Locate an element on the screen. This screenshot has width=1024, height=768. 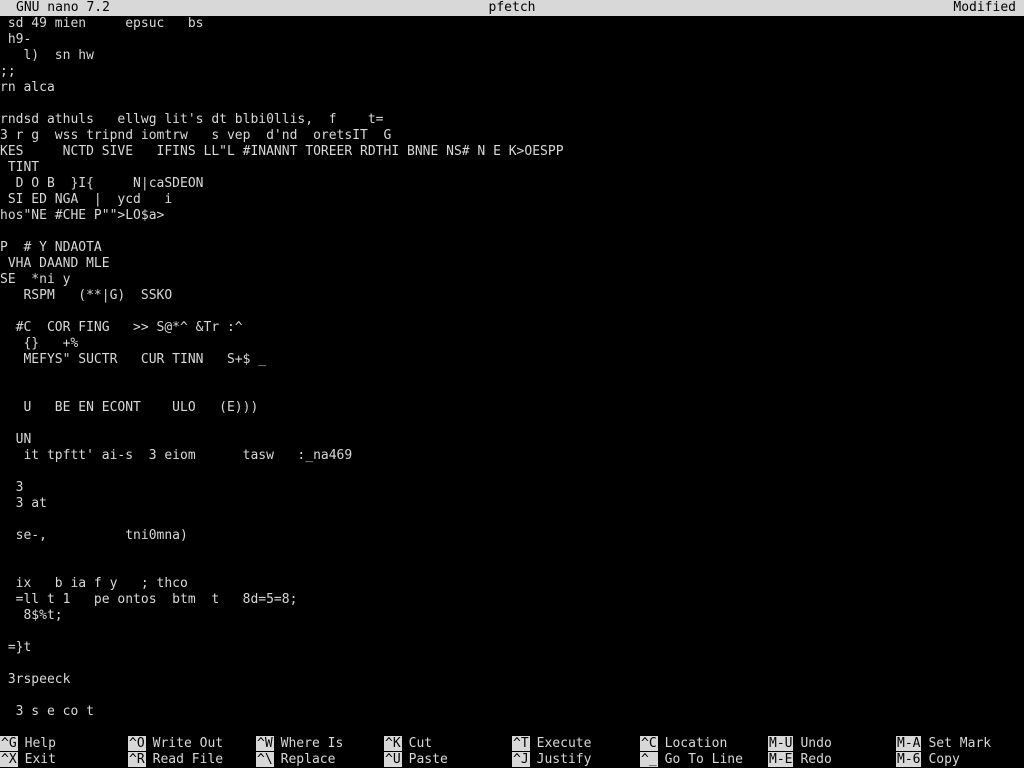
shortcut-cut: ^K Cut is located at coordinates (408, 744).